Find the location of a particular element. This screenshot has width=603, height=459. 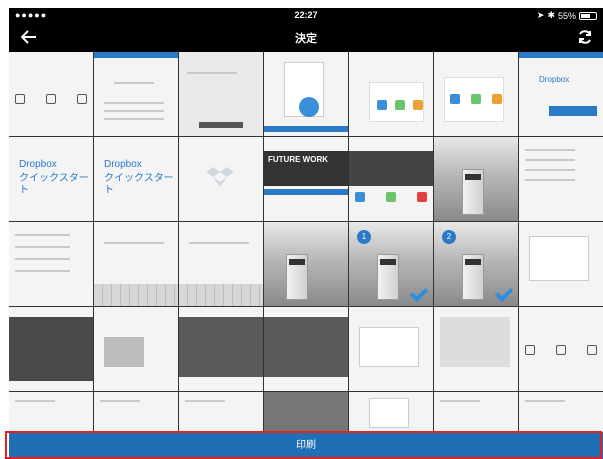

status-time: 22:27 is located at coordinates (306, 15).